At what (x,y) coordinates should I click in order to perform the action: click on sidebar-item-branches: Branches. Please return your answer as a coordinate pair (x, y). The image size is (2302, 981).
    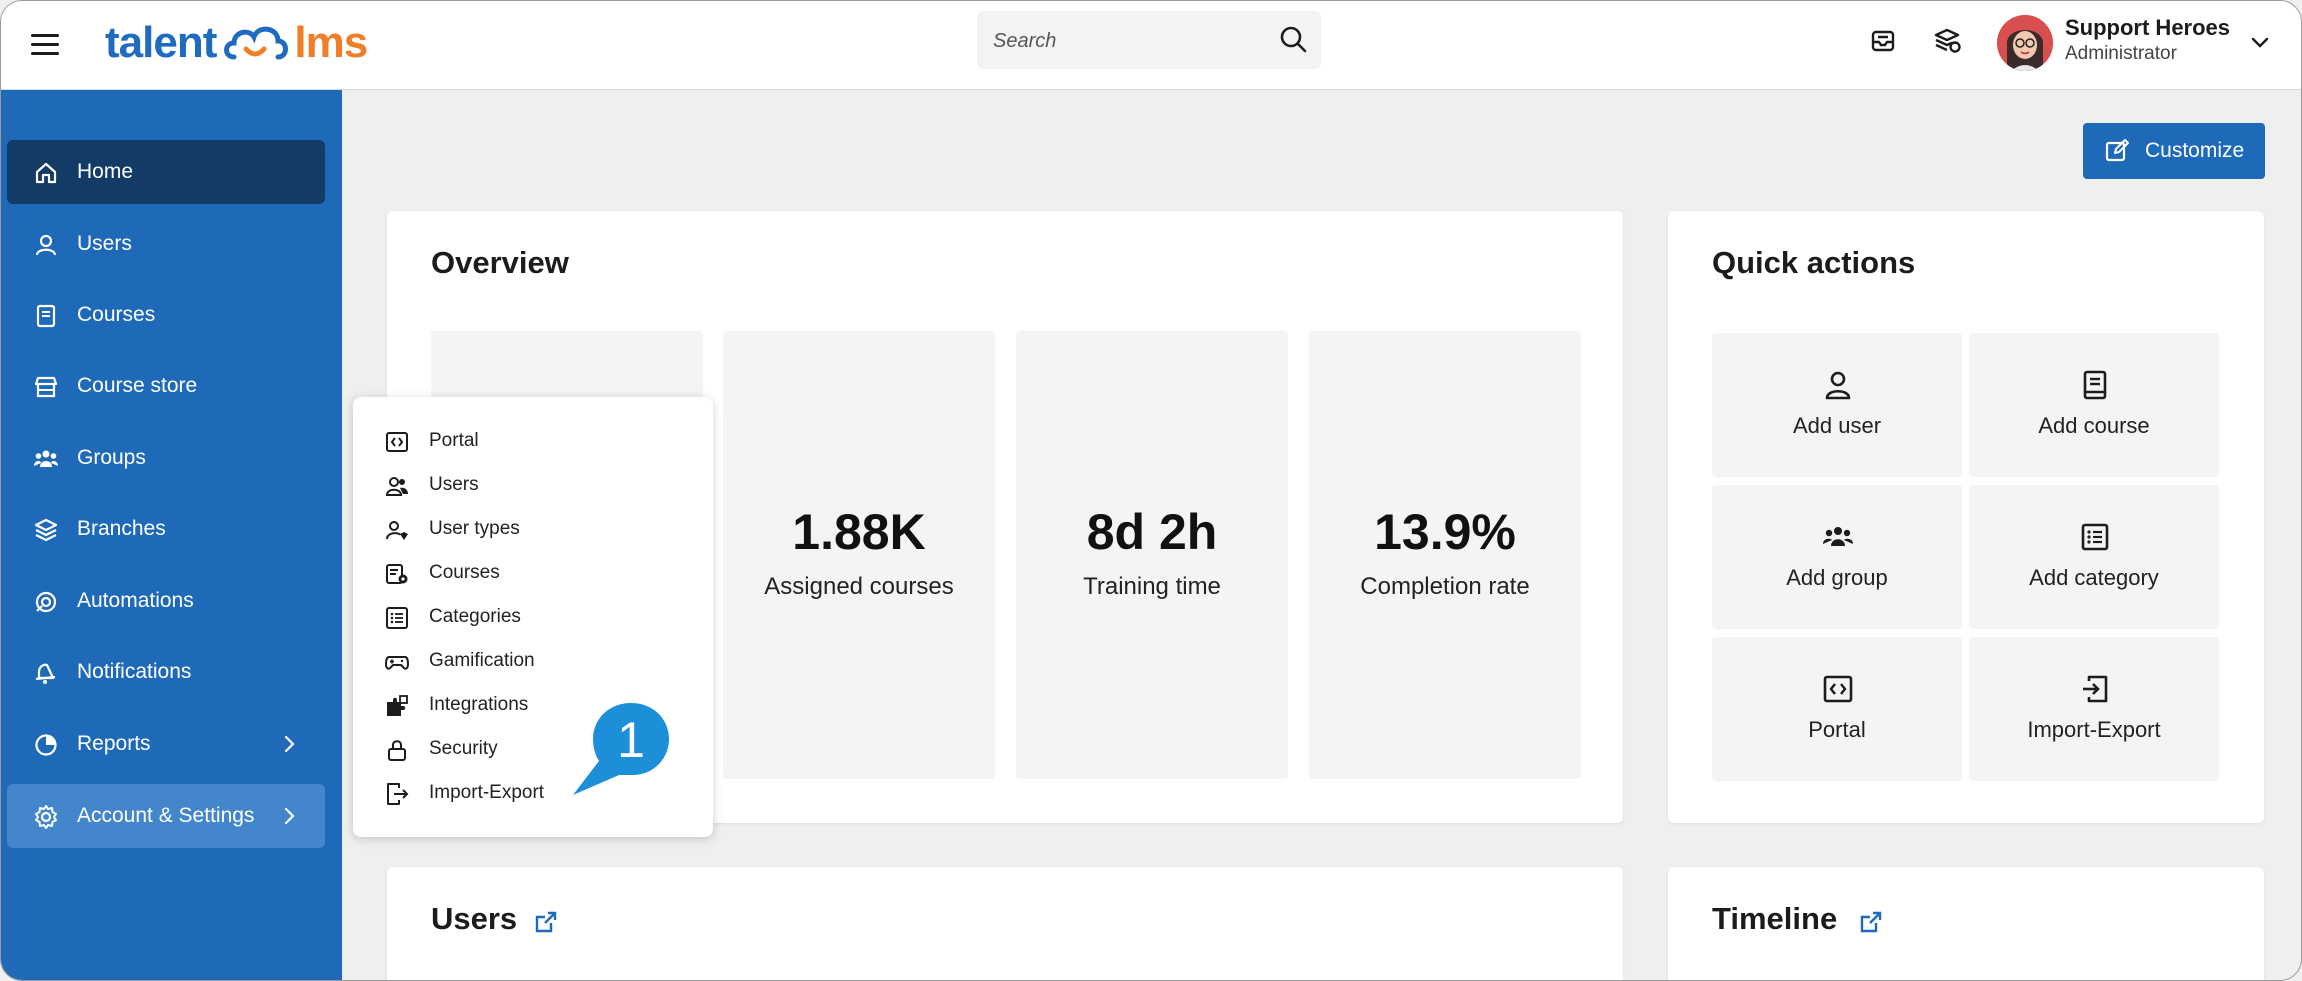
    Looking at the image, I should click on (166, 529).